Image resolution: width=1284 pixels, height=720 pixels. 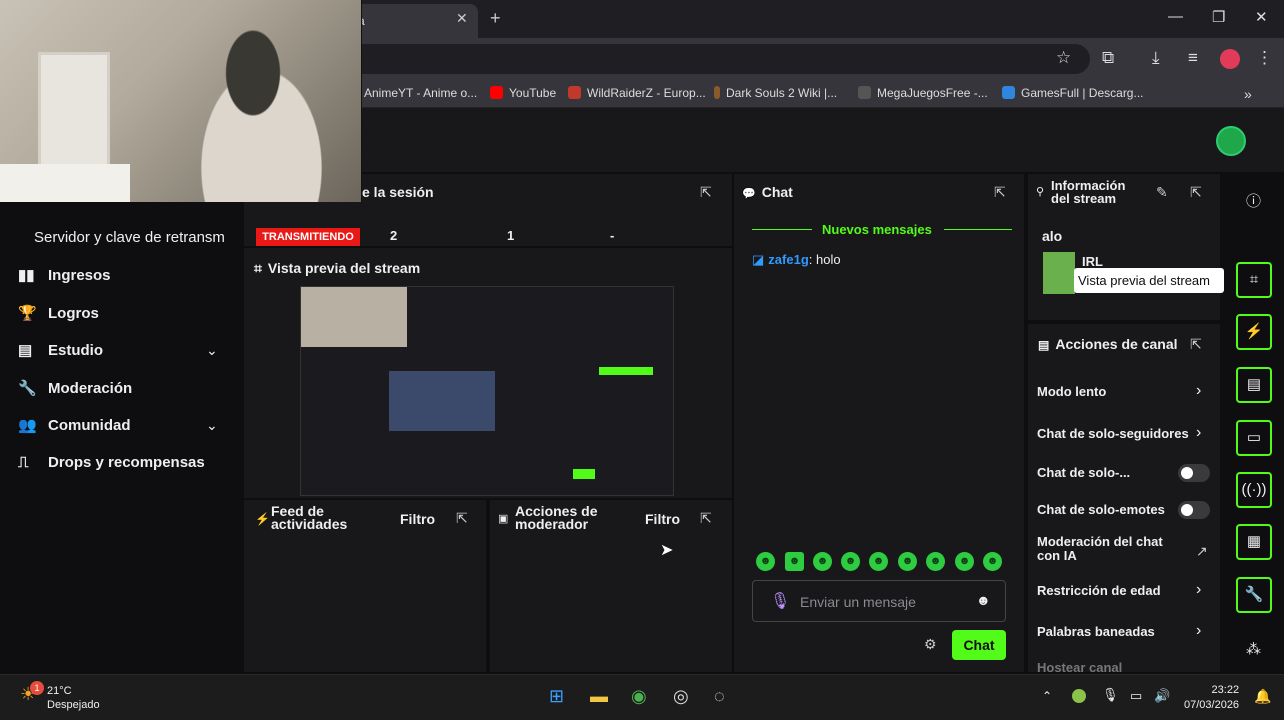 What do you see at coordinates (58, 313) in the screenshot?
I see `nav-logros: 🏆 Logros` at bounding box center [58, 313].